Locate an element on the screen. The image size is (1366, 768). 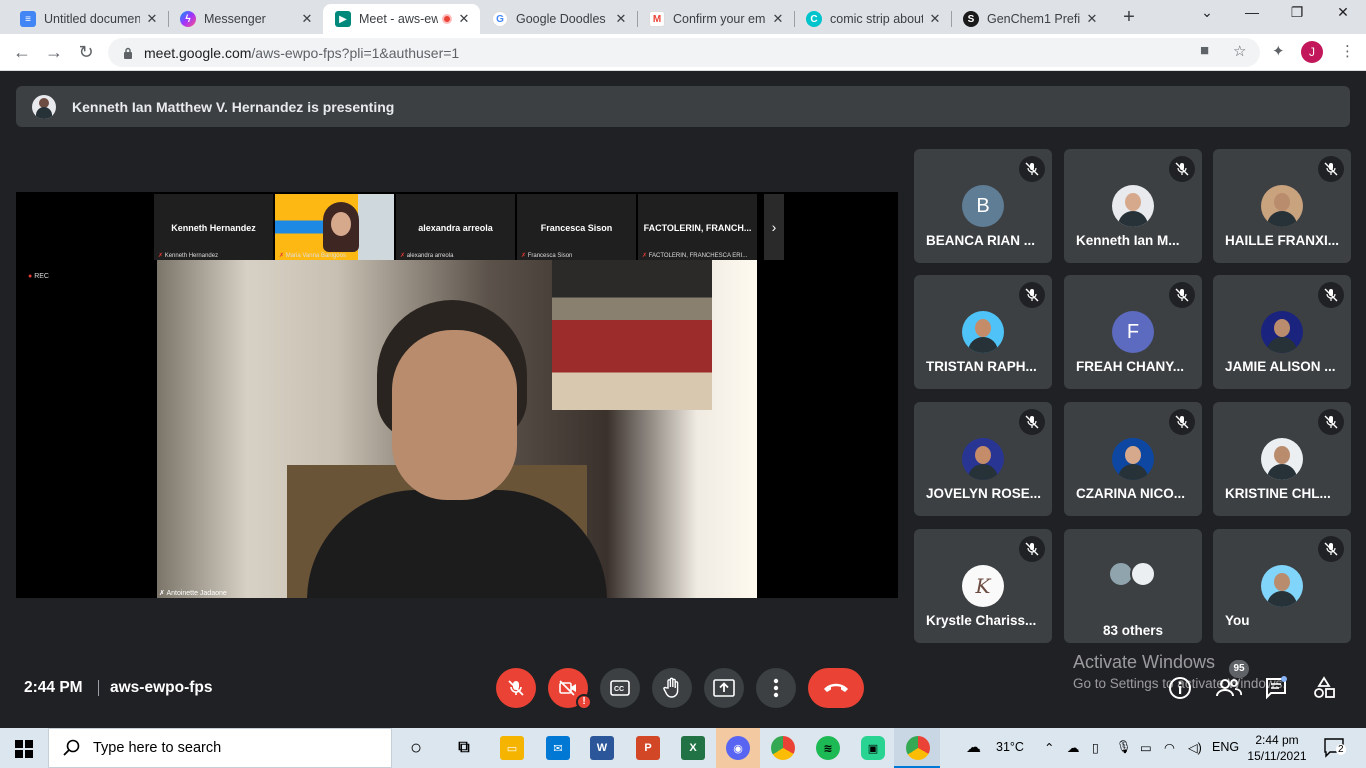
tab-canva: C comic strip about ✕ is located at coordinates (872, 19).